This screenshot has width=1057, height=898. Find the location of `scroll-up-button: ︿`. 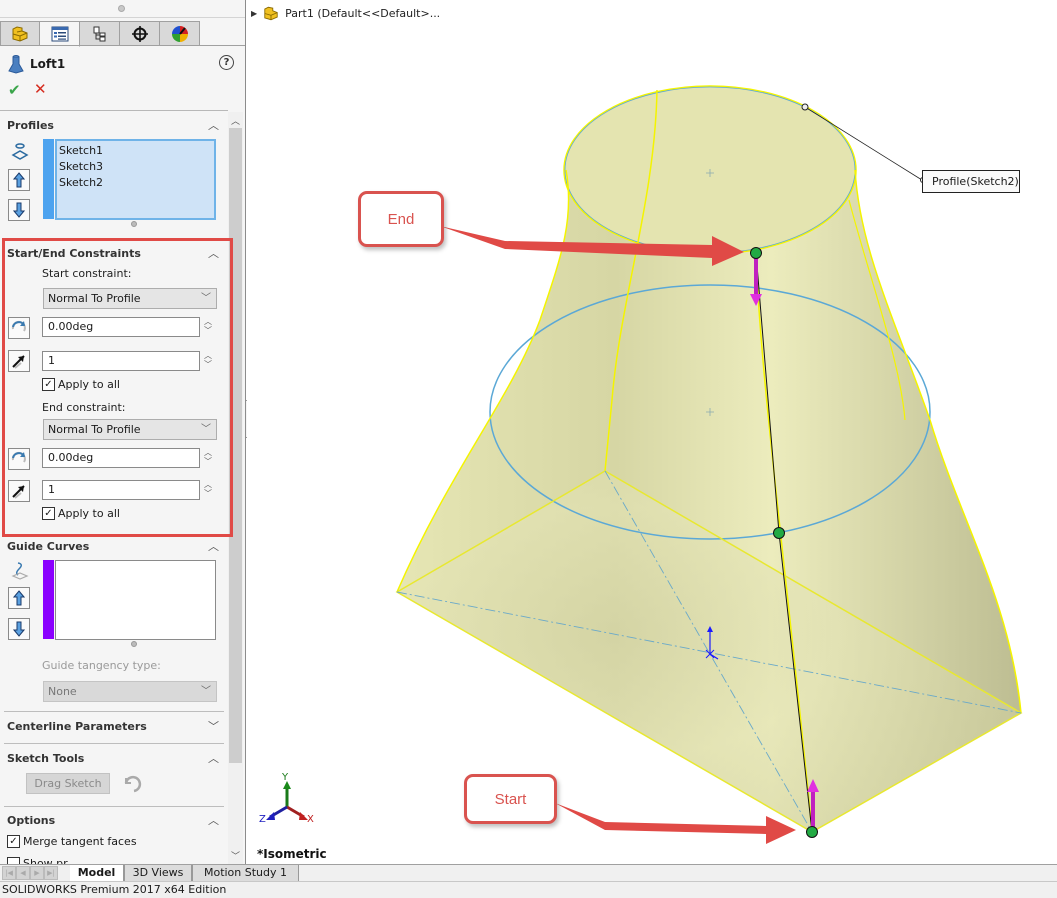

scroll-up-button: ︿ is located at coordinates (235, 121).